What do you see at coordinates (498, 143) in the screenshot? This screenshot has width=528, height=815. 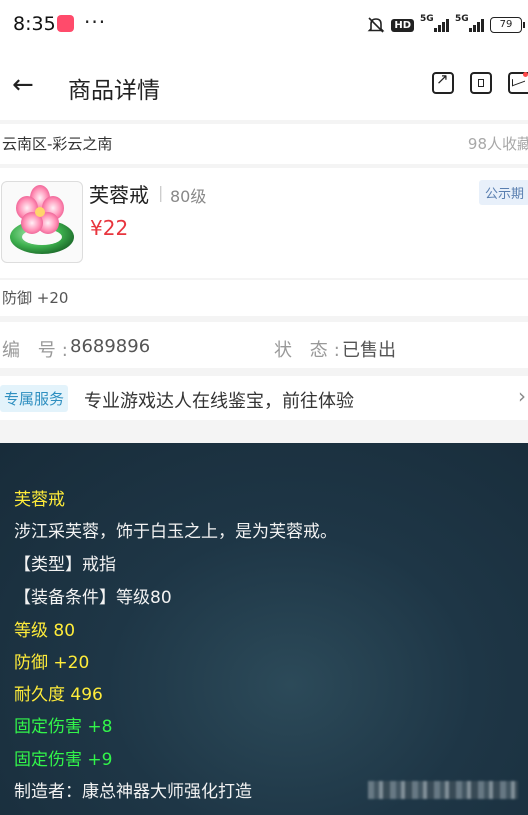 I see `favorites-count: 98人收藏` at bounding box center [498, 143].